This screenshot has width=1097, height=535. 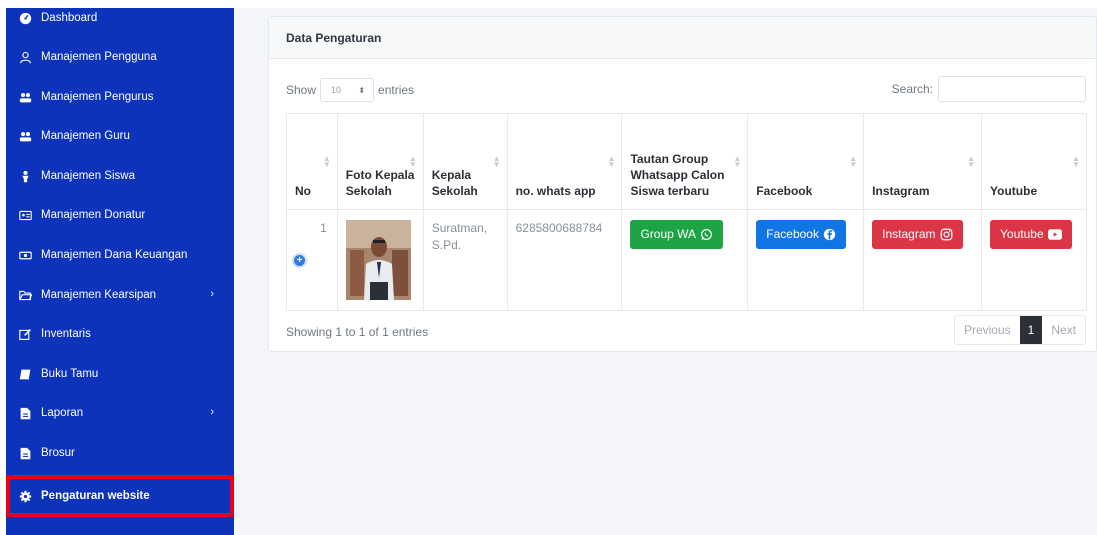 I want to click on previous-page-button: Previous, so click(x=987, y=330).